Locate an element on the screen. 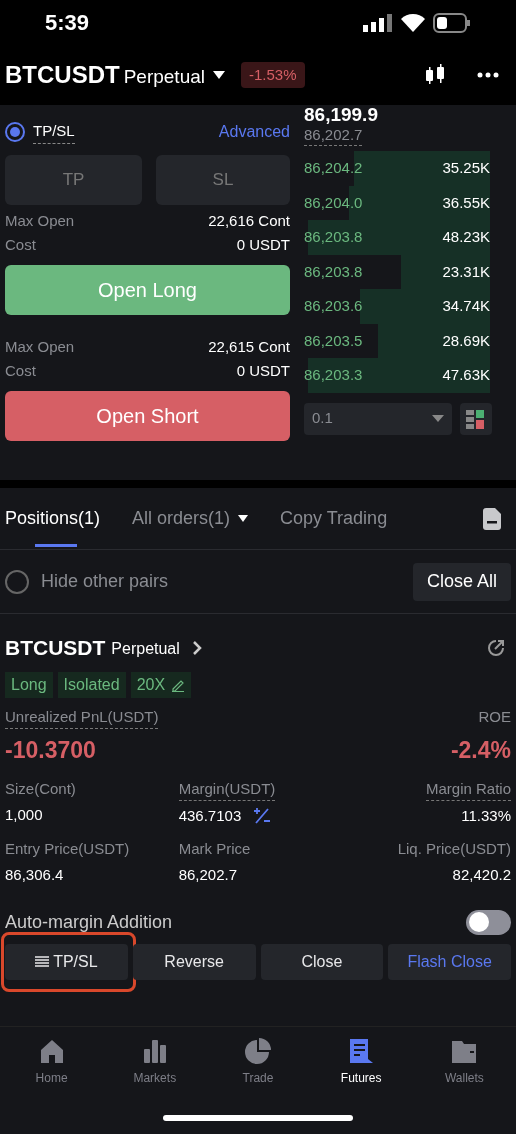 This screenshot has width=516, height=1134. stat-label: Size(Cont) is located at coordinates (40, 788).